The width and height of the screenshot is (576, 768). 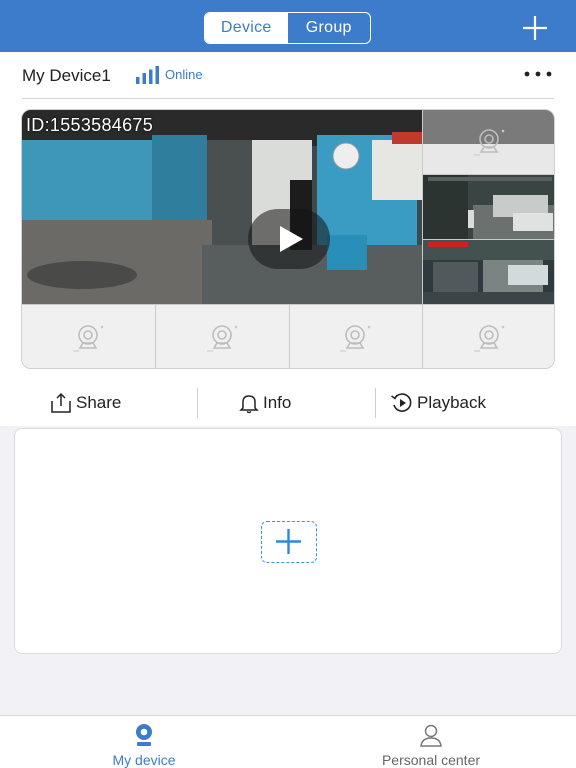 What do you see at coordinates (61, 402) in the screenshot?
I see `share-icon` at bounding box center [61, 402].